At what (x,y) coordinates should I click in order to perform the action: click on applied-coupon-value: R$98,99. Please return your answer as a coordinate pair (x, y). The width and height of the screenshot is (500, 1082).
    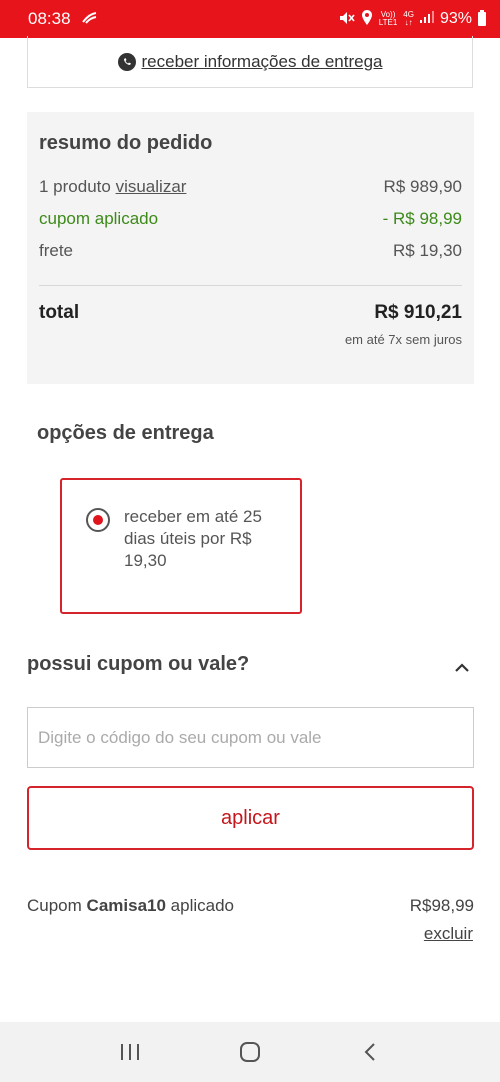
    Looking at the image, I should click on (441, 905).